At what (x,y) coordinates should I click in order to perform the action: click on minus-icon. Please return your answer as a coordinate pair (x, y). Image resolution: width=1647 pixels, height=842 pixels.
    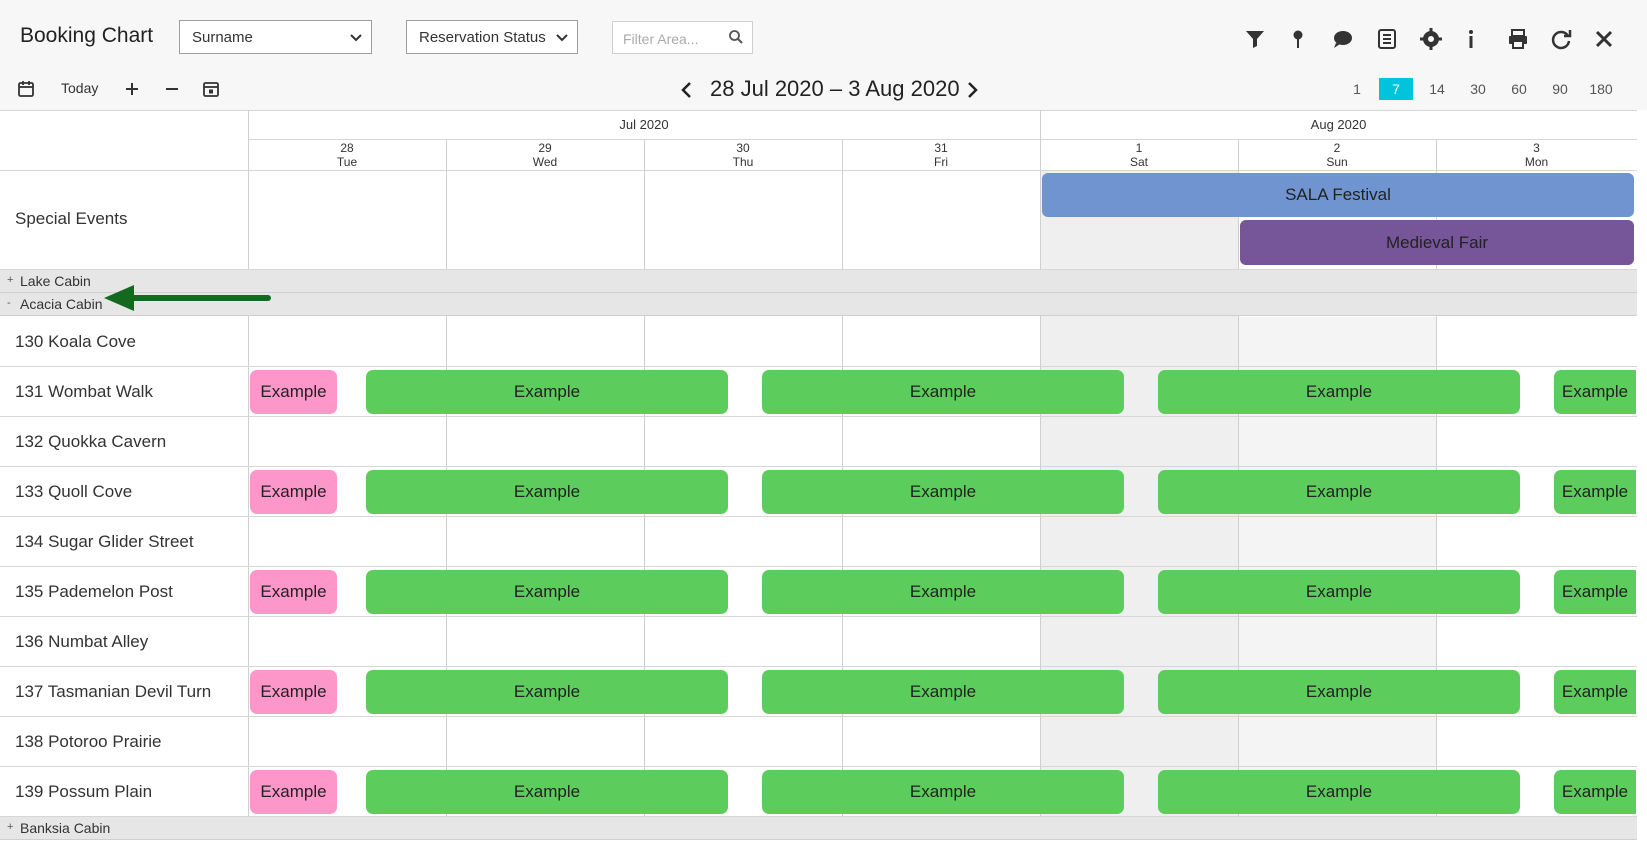
    Looking at the image, I should click on (172, 89).